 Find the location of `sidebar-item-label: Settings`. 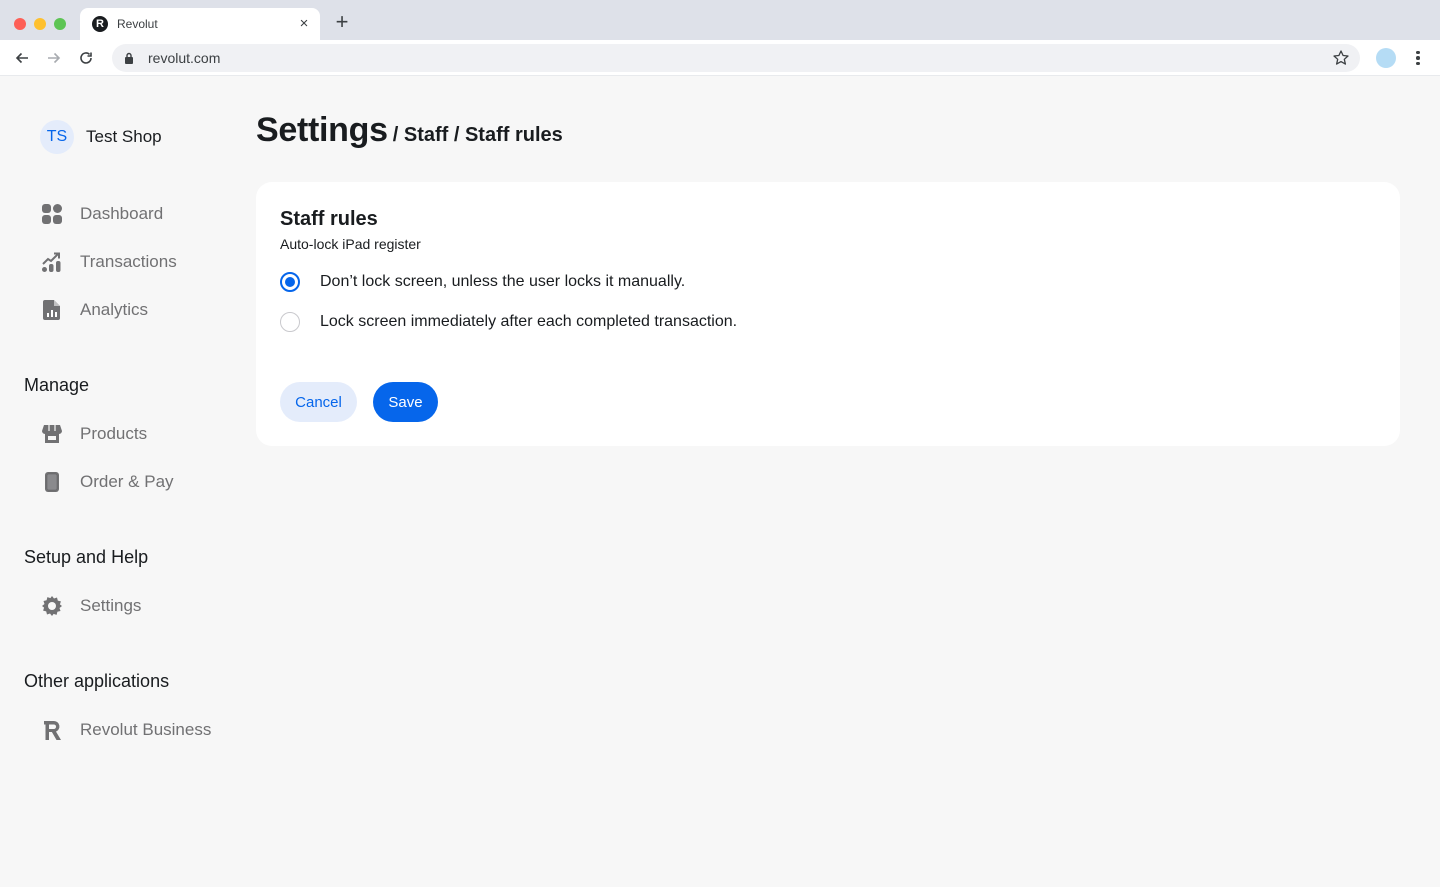

sidebar-item-label: Settings is located at coordinates (111, 605).